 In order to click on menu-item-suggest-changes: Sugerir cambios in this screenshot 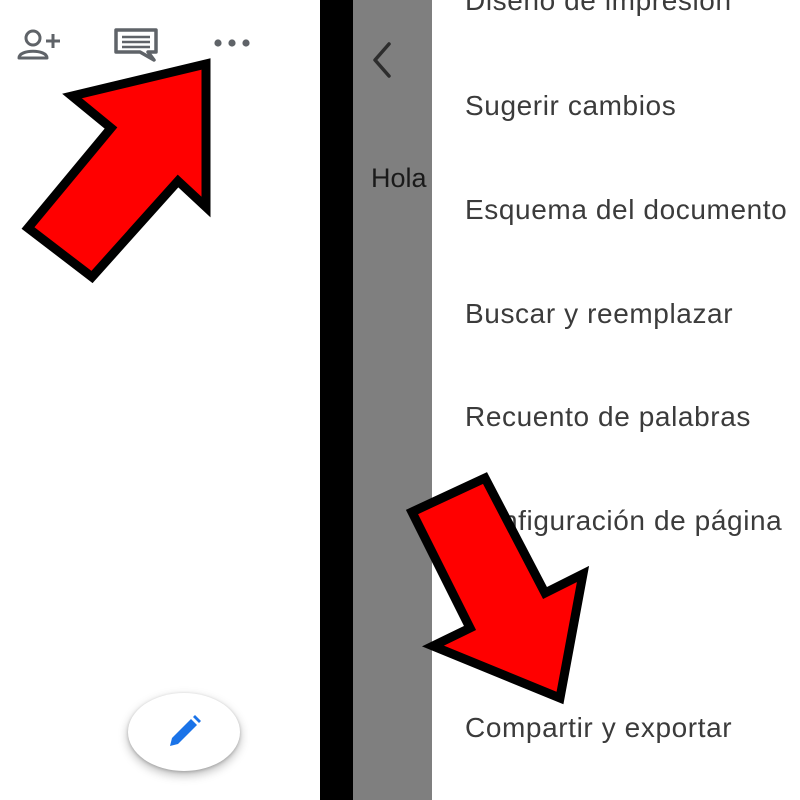, I will do `click(570, 106)`.